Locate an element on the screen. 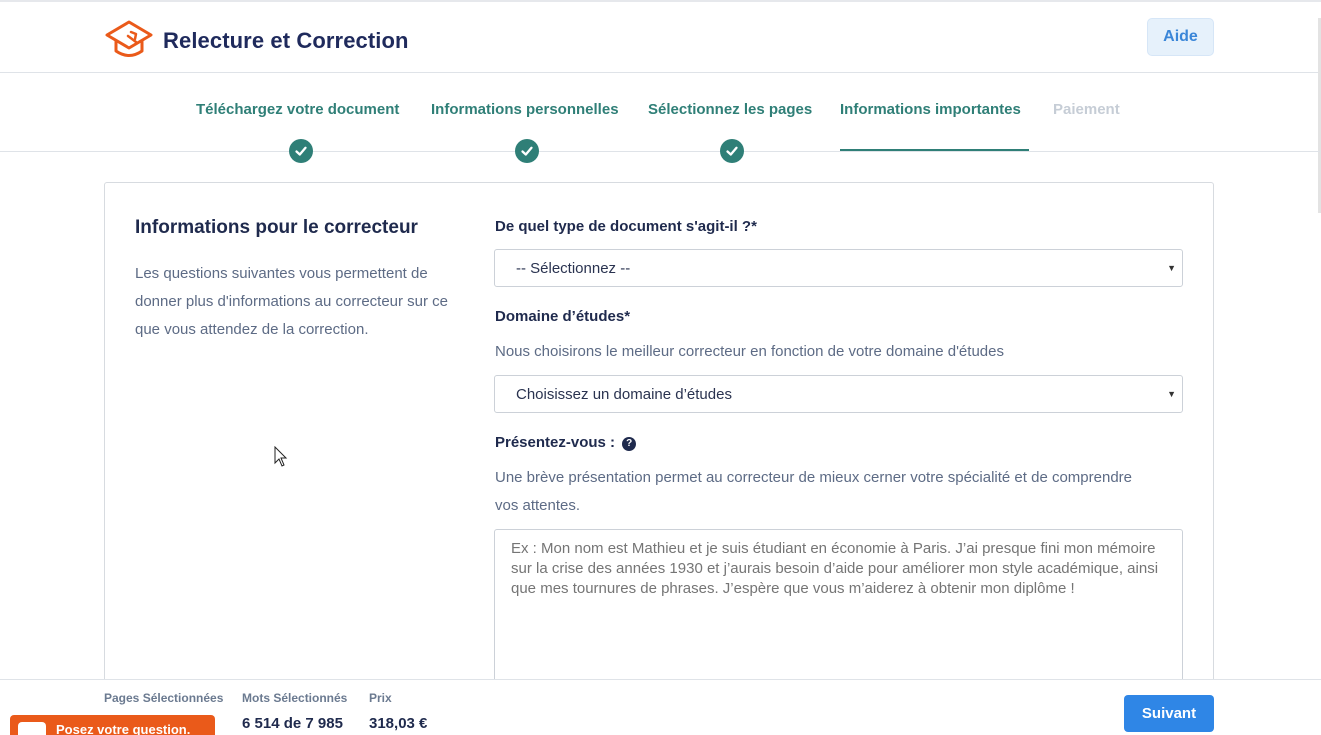 The width and height of the screenshot is (1321, 735). doc-type-label: De quel type de document s'agit-il ?* is located at coordinates (626, 226).